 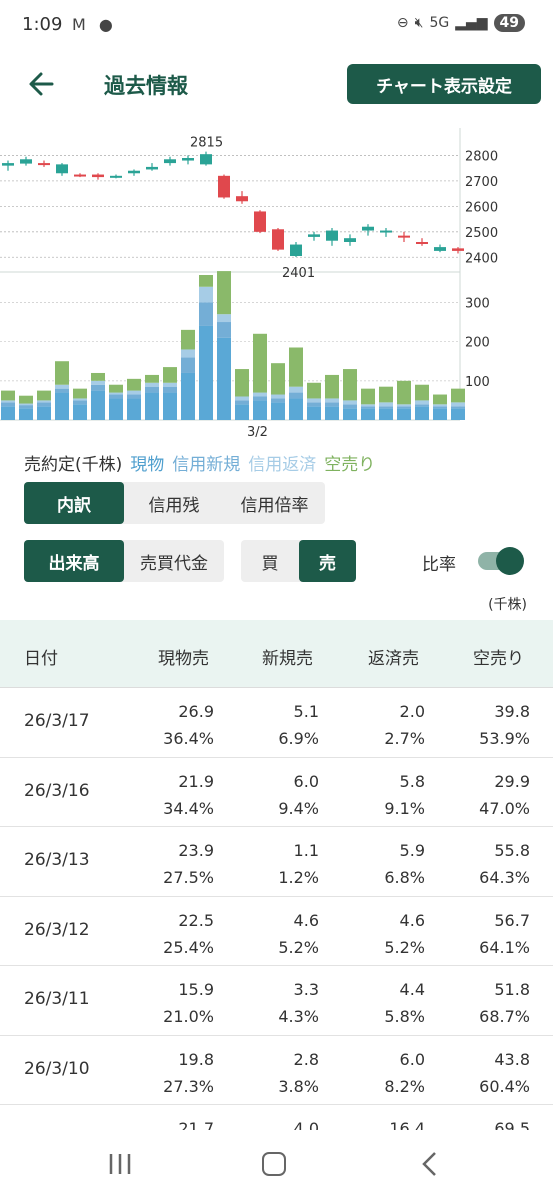 What do you see at coordinates (327, 561) in the screenshot?
I see `tab-sell: 売` at bounding box center [327, 561].